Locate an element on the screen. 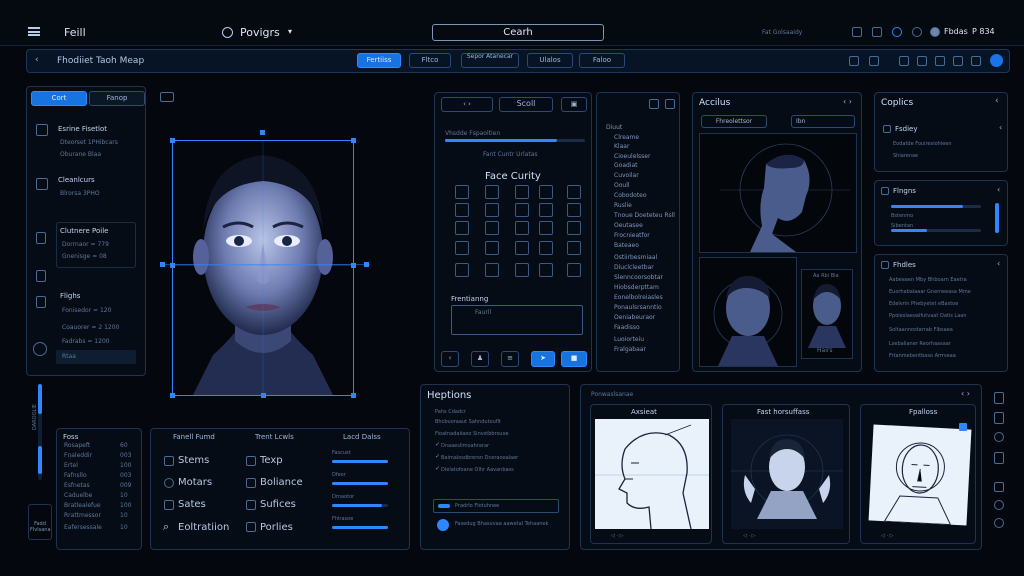  bag-icon is located at coordinates (877, 32).